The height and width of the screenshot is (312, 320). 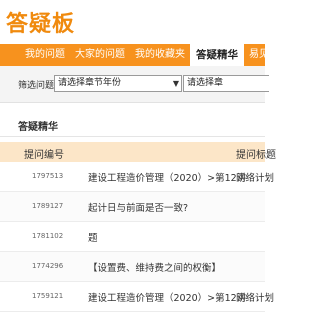 What do you see at coordinates (93, 237) in the screenshot?
I see `question-title-link: 题` at bounding box center [93, 237].